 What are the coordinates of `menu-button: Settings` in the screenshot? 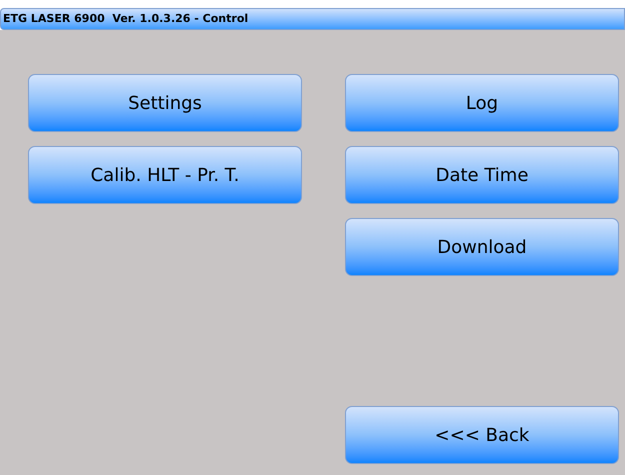 It's located at (165, 103).